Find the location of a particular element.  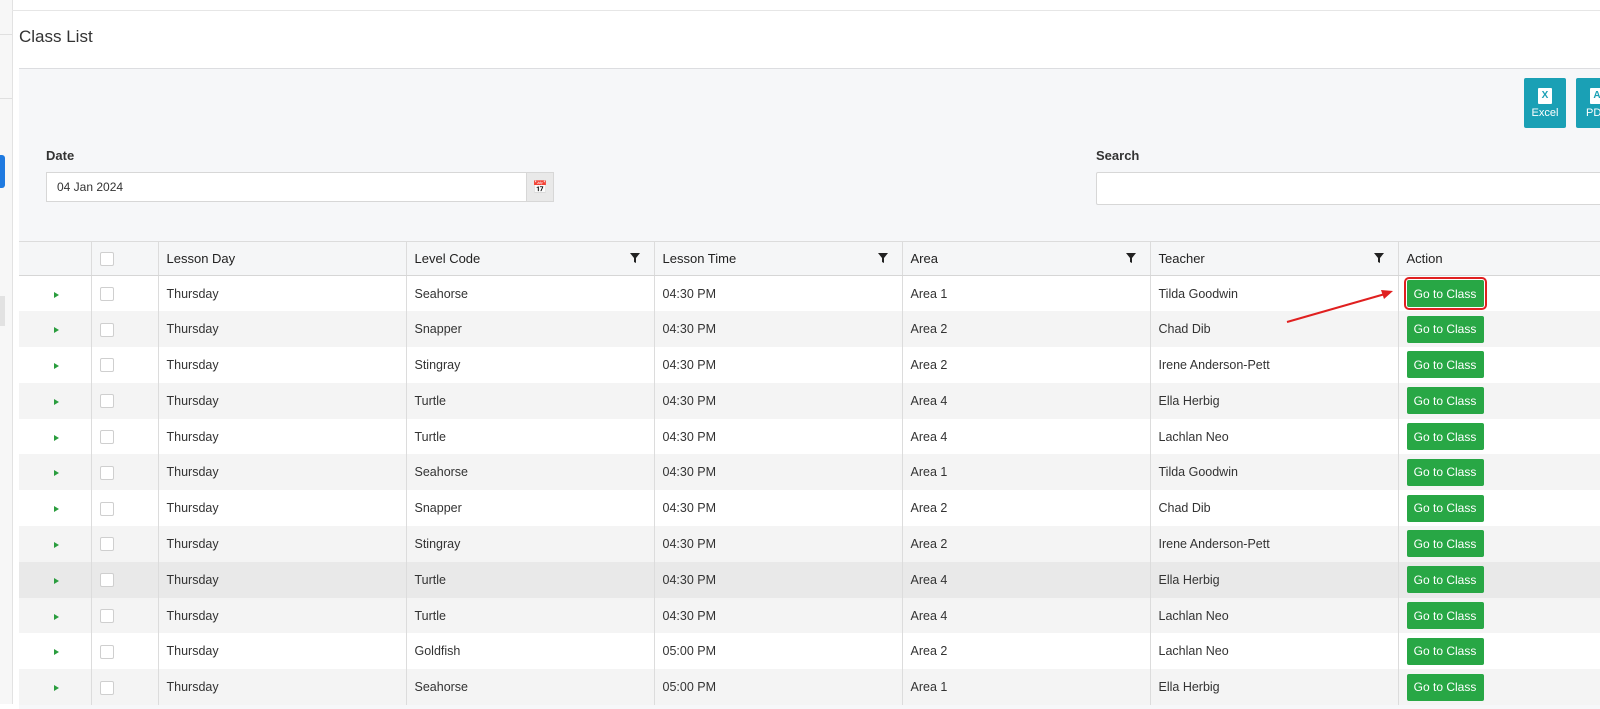

calendar-icon: 📅 is located at coordinates (539, 187).